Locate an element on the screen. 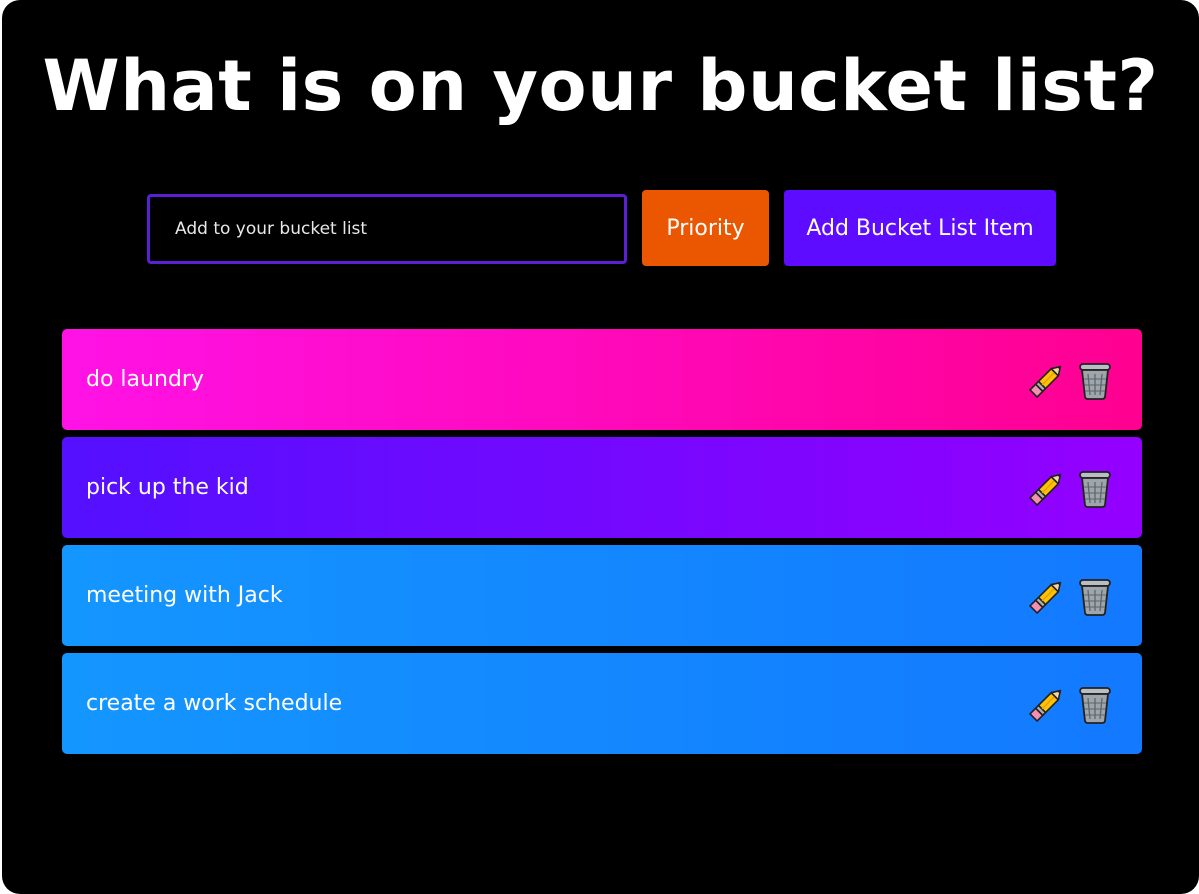 Image resolution: width=1199 pixels, height=894 pixels. list-item: pick up the kid is located at coordinates (602, 487).